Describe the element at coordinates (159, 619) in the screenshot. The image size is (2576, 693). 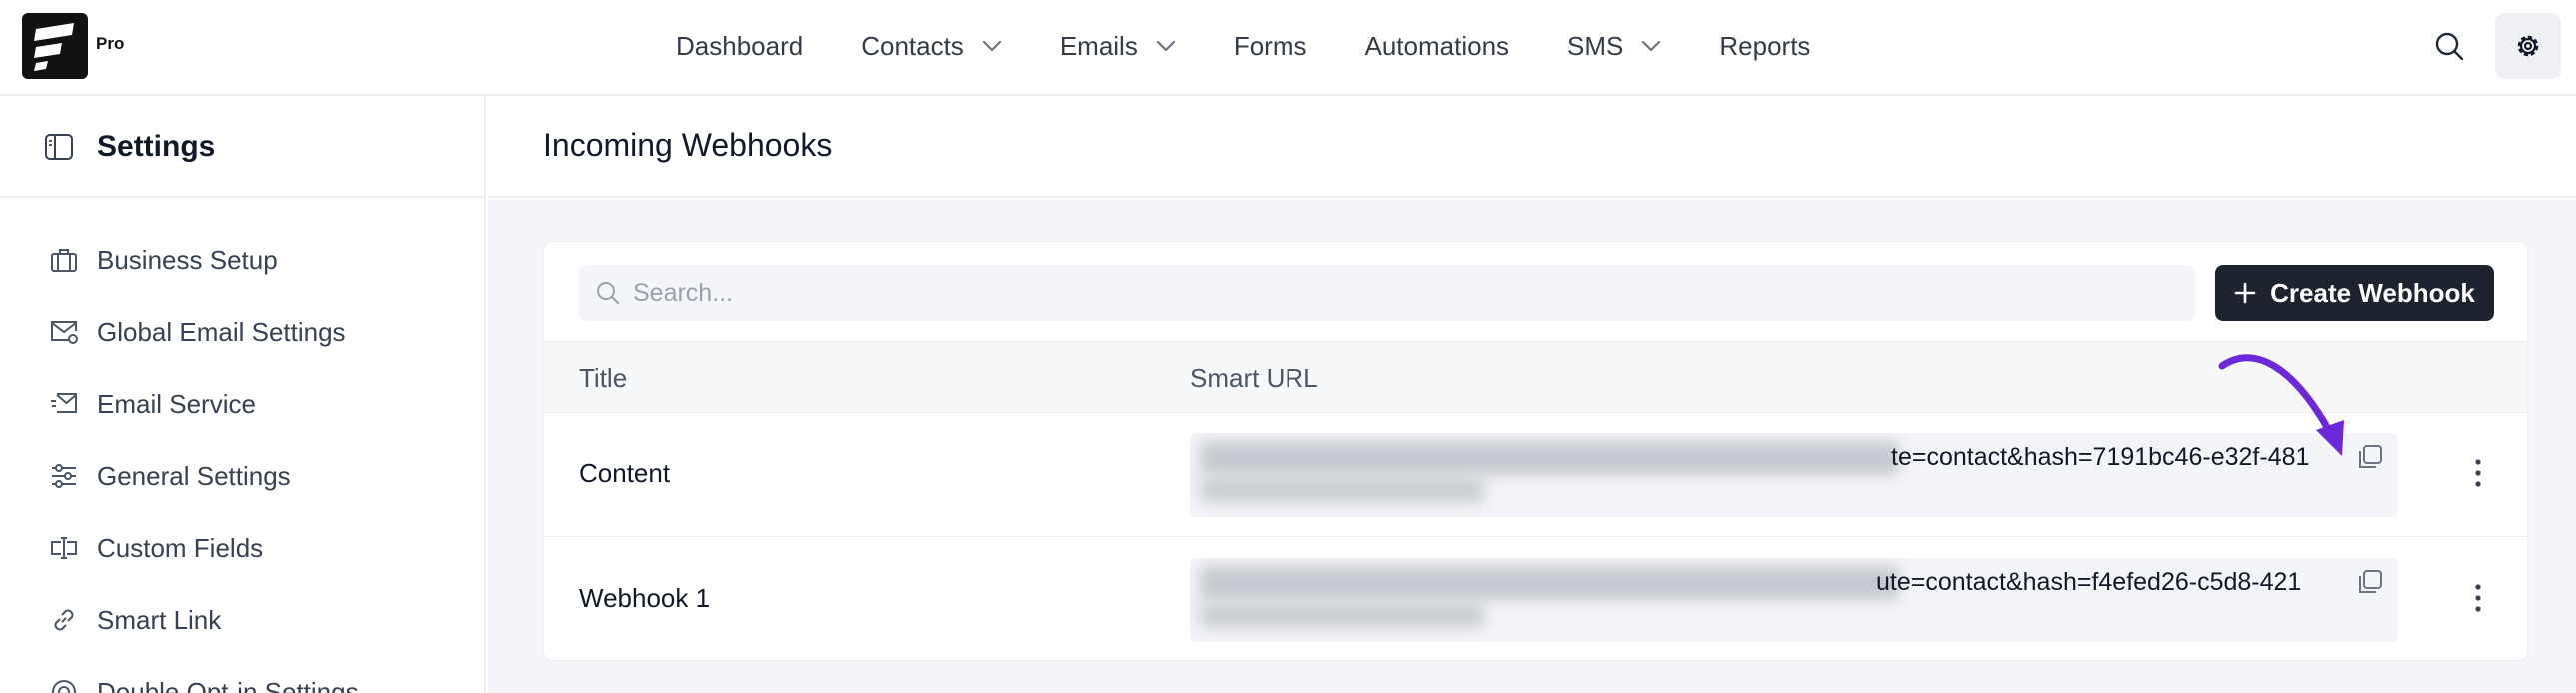
I see `sidebar-item-label: Smart Link` at that location.